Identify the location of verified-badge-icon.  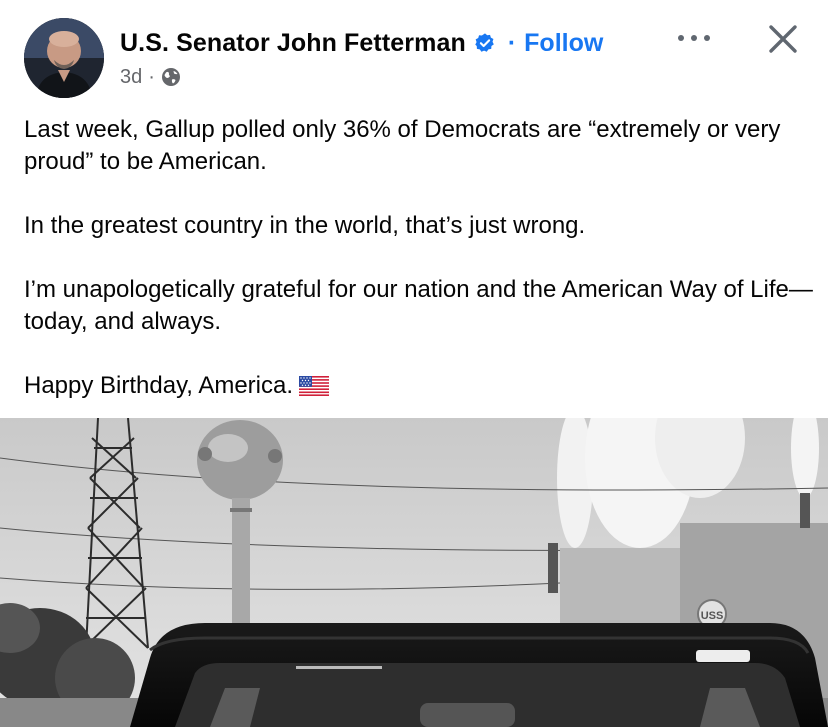
(485, 43).